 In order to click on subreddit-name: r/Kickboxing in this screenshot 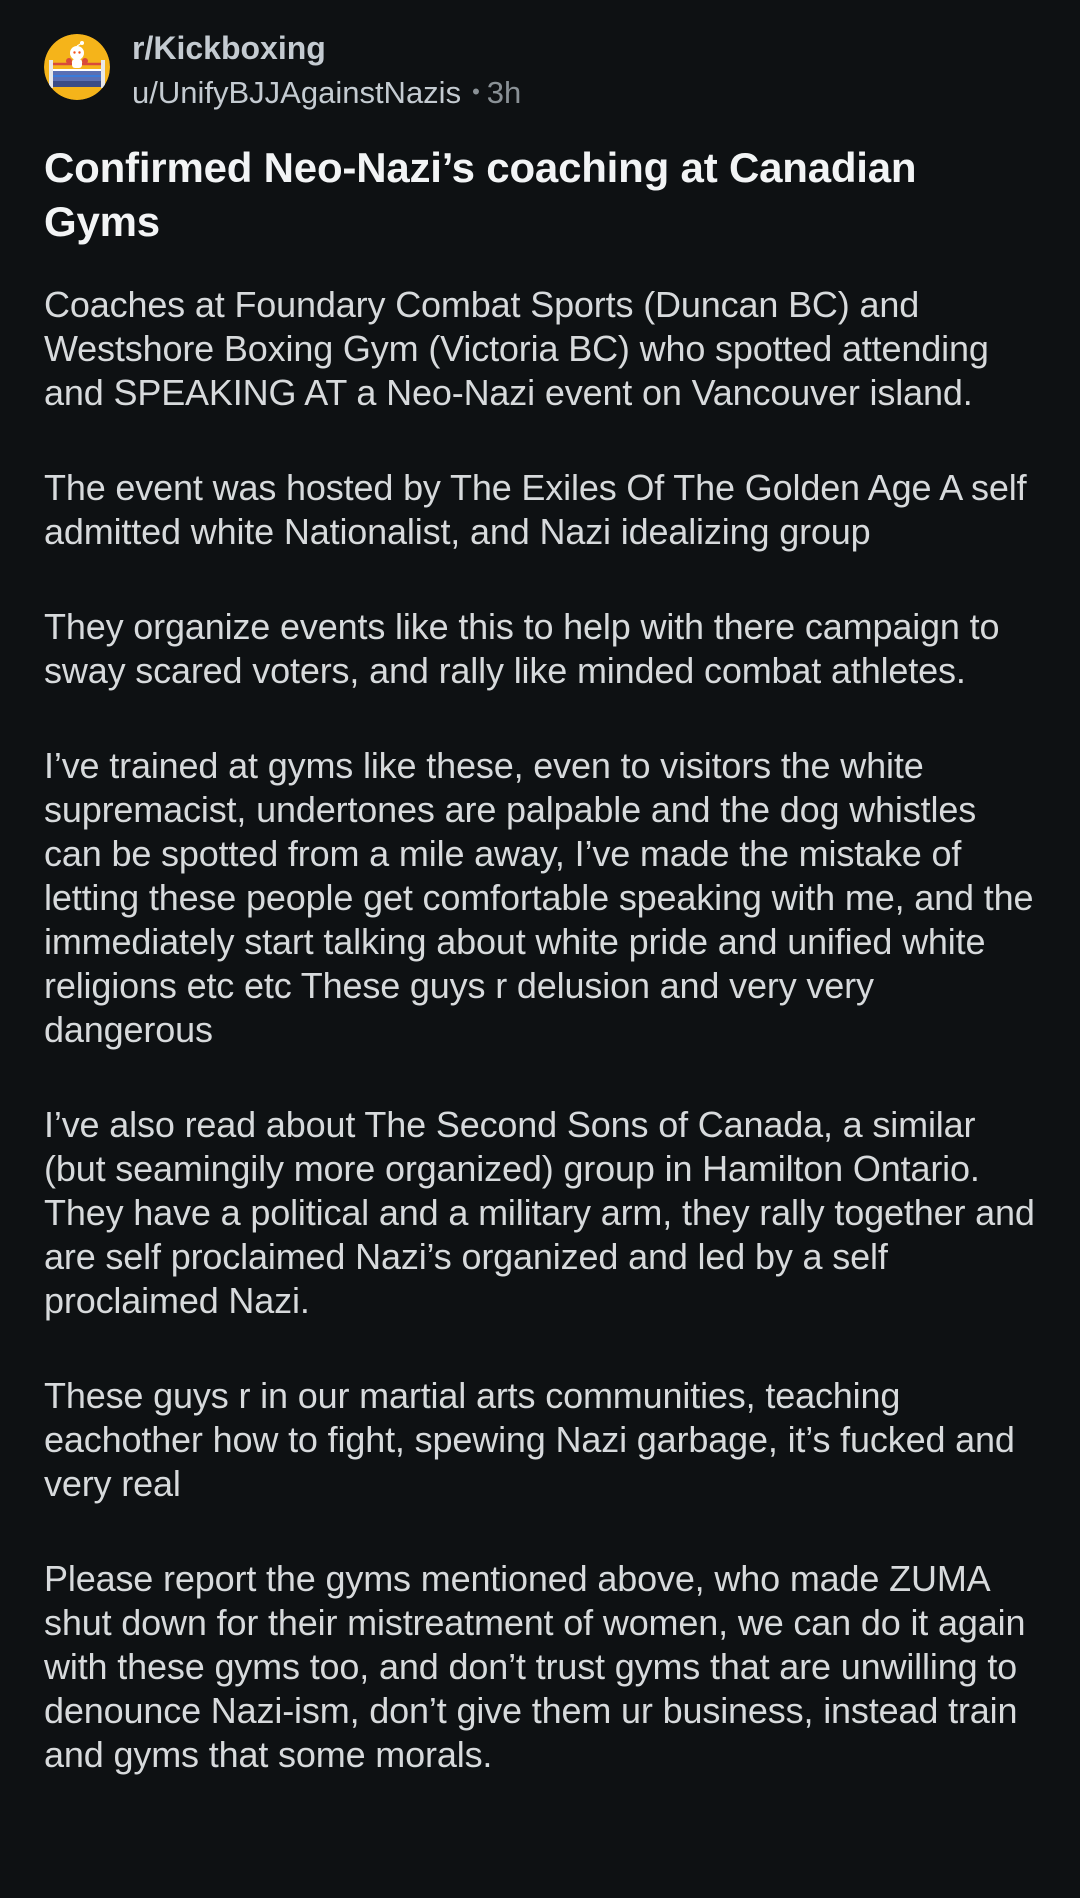, I will do `click(326, 48)`.